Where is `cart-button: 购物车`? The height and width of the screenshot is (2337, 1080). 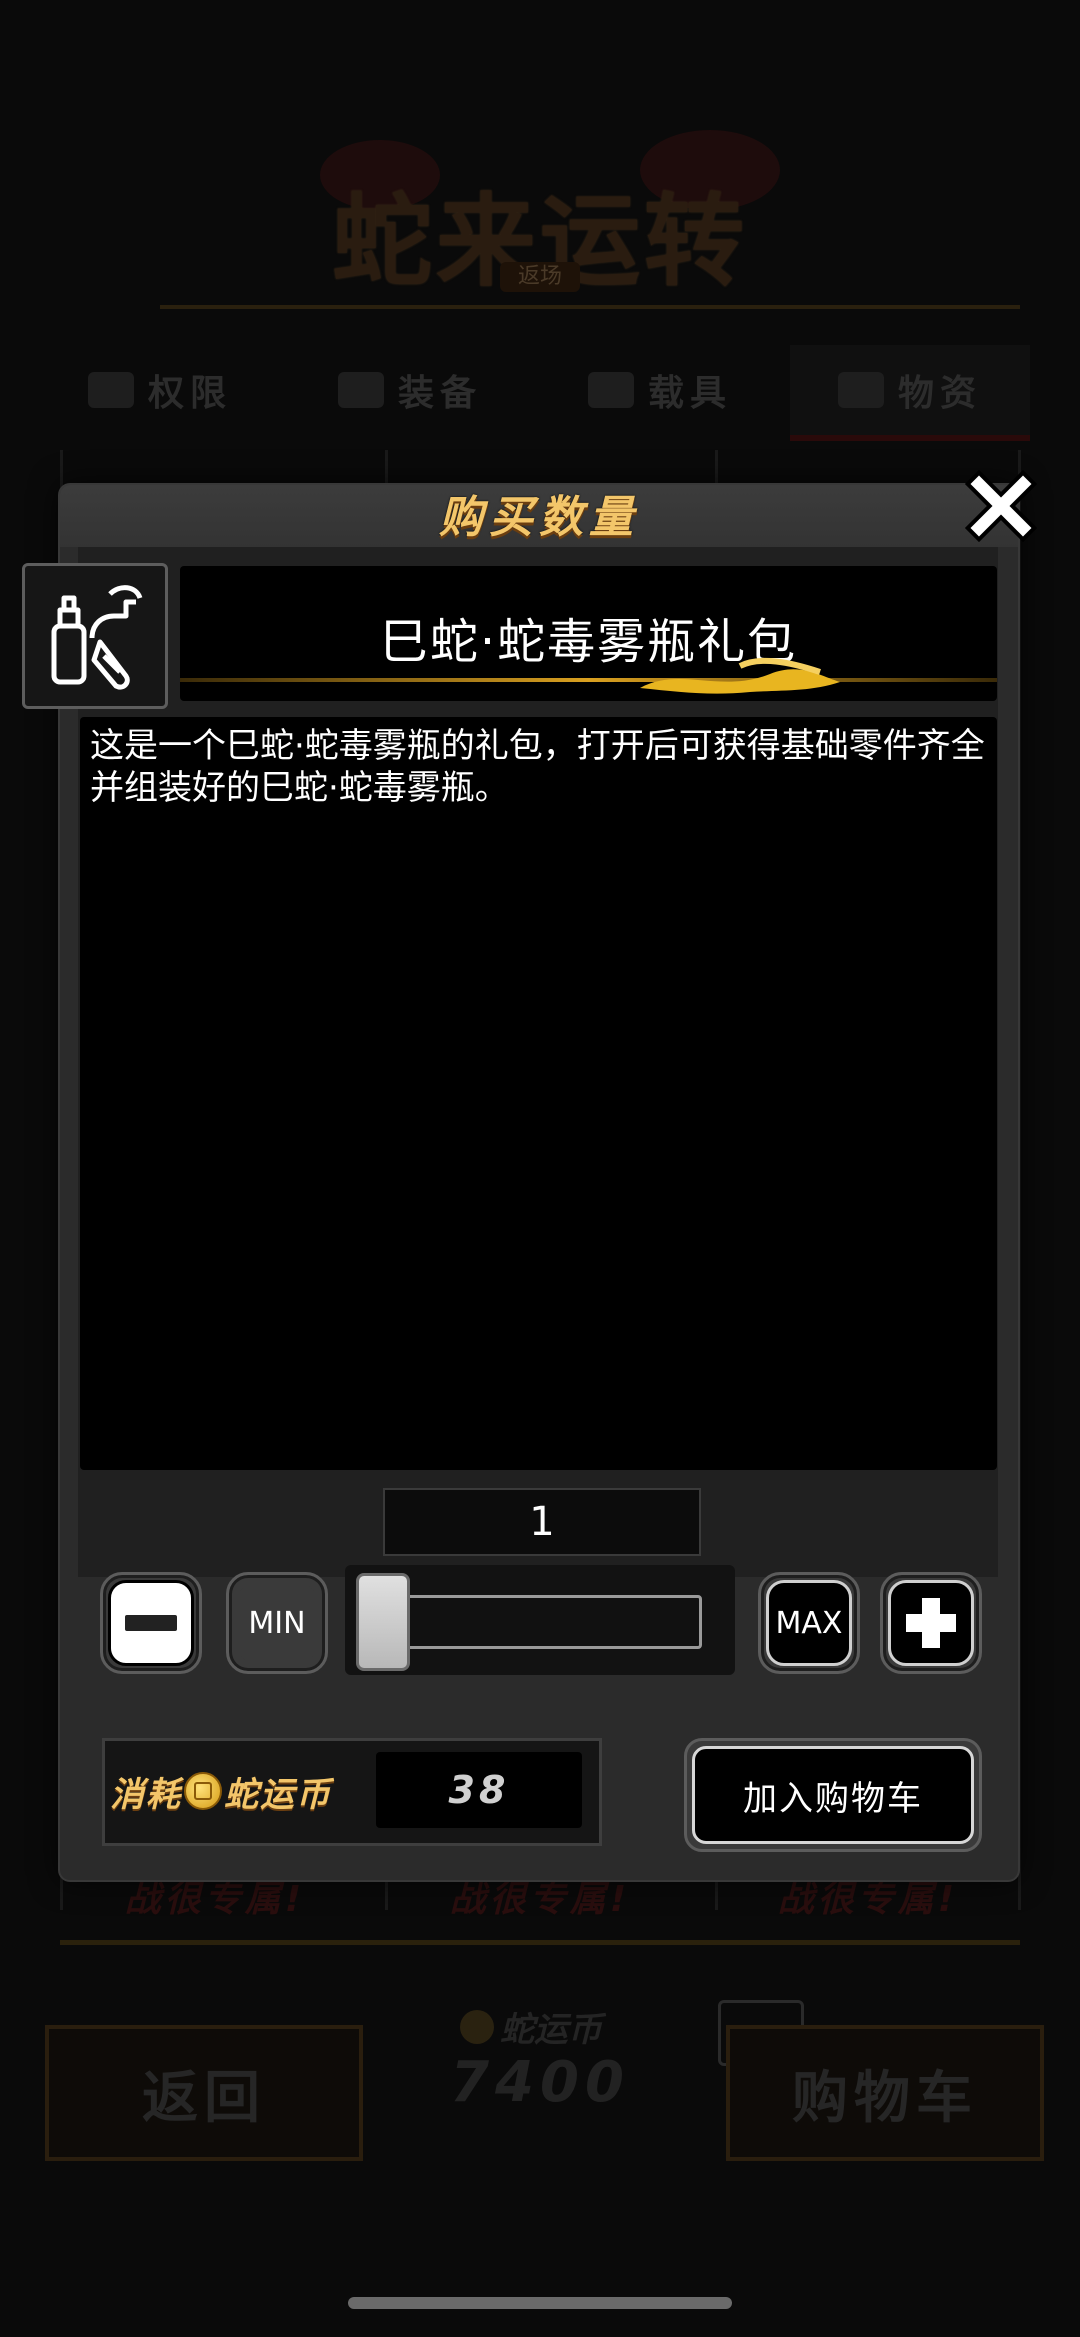
cart-button: 购物车 is located at coordinates (885, 2093).